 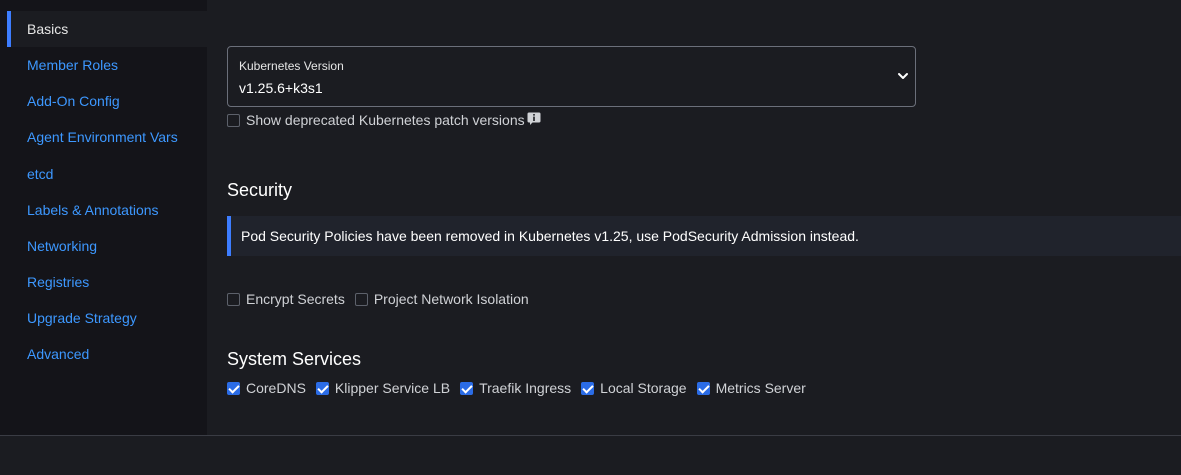 I want to click on sidebar-item-networking: Networking, so click(x=107, y=246).